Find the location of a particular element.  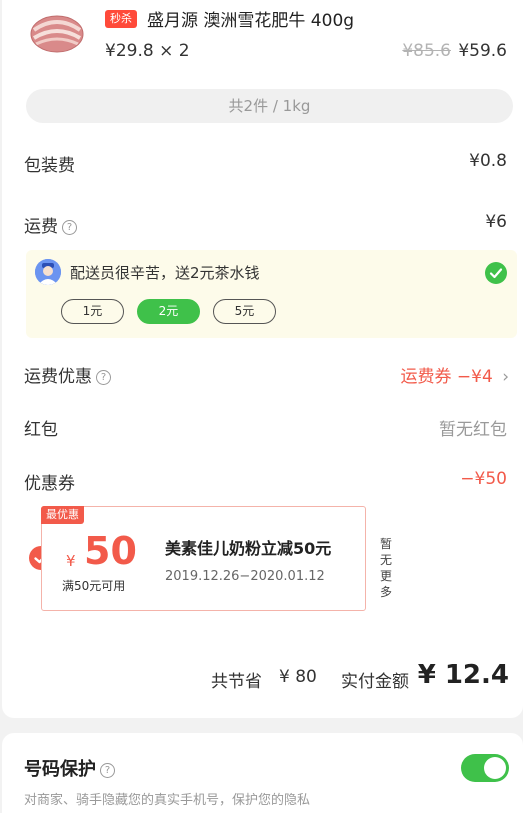

toggle-knob is located at coordinates (495, 768).